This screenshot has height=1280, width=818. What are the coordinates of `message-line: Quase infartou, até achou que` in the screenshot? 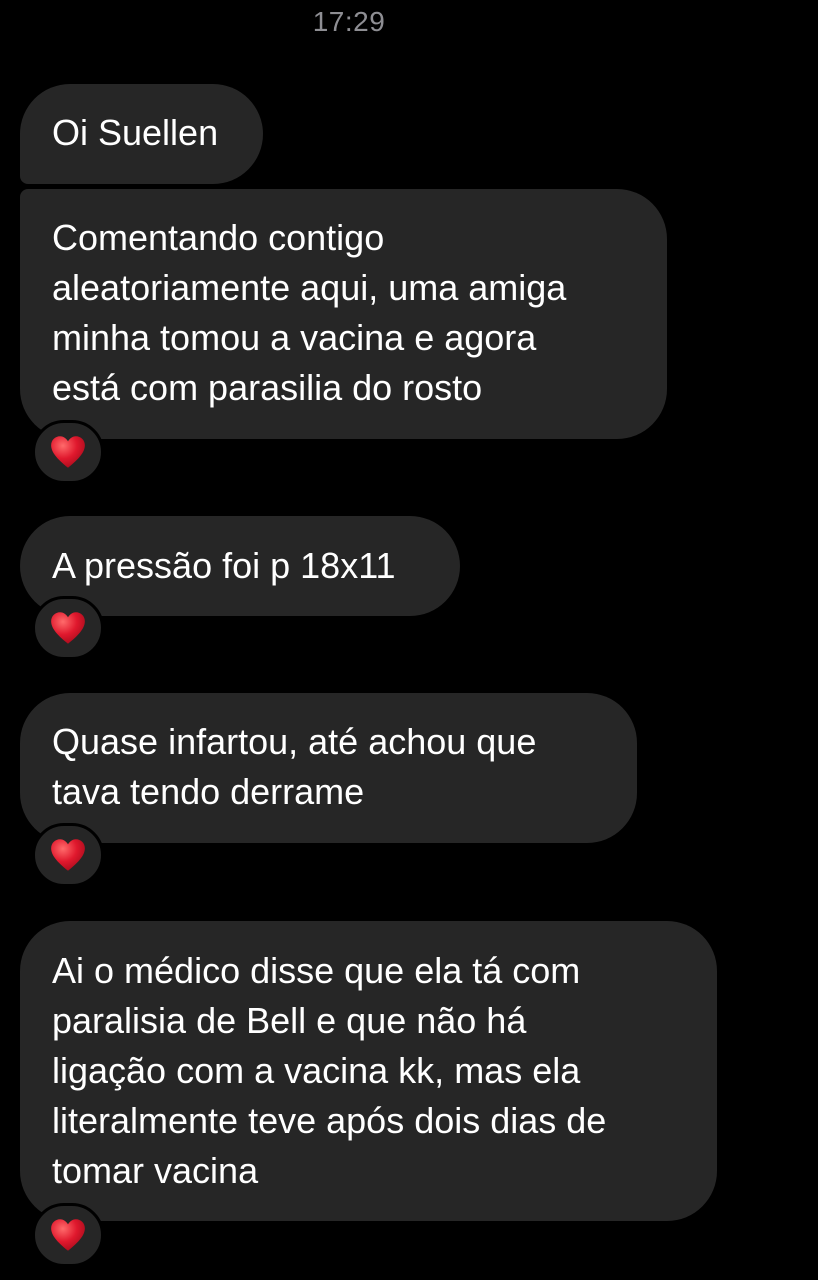 It's located at (294, 741).